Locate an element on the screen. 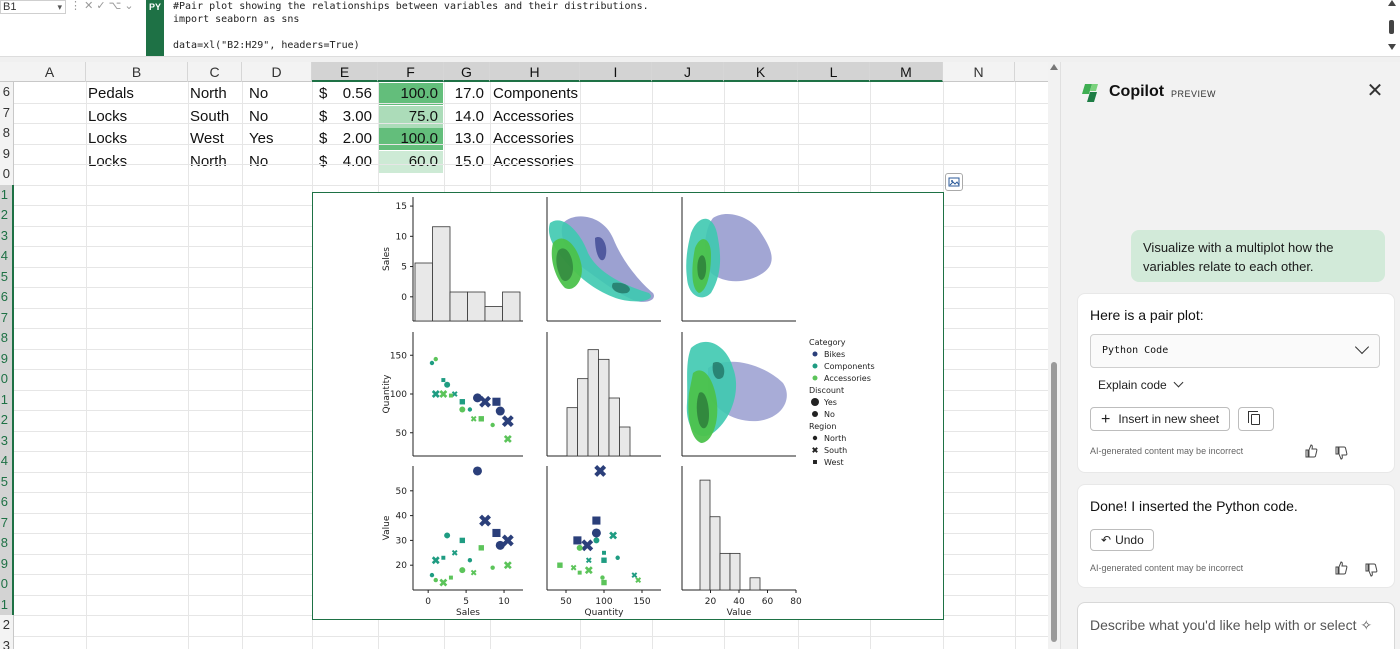  more-icon: ⋮ is located at coordinates (75, 6).